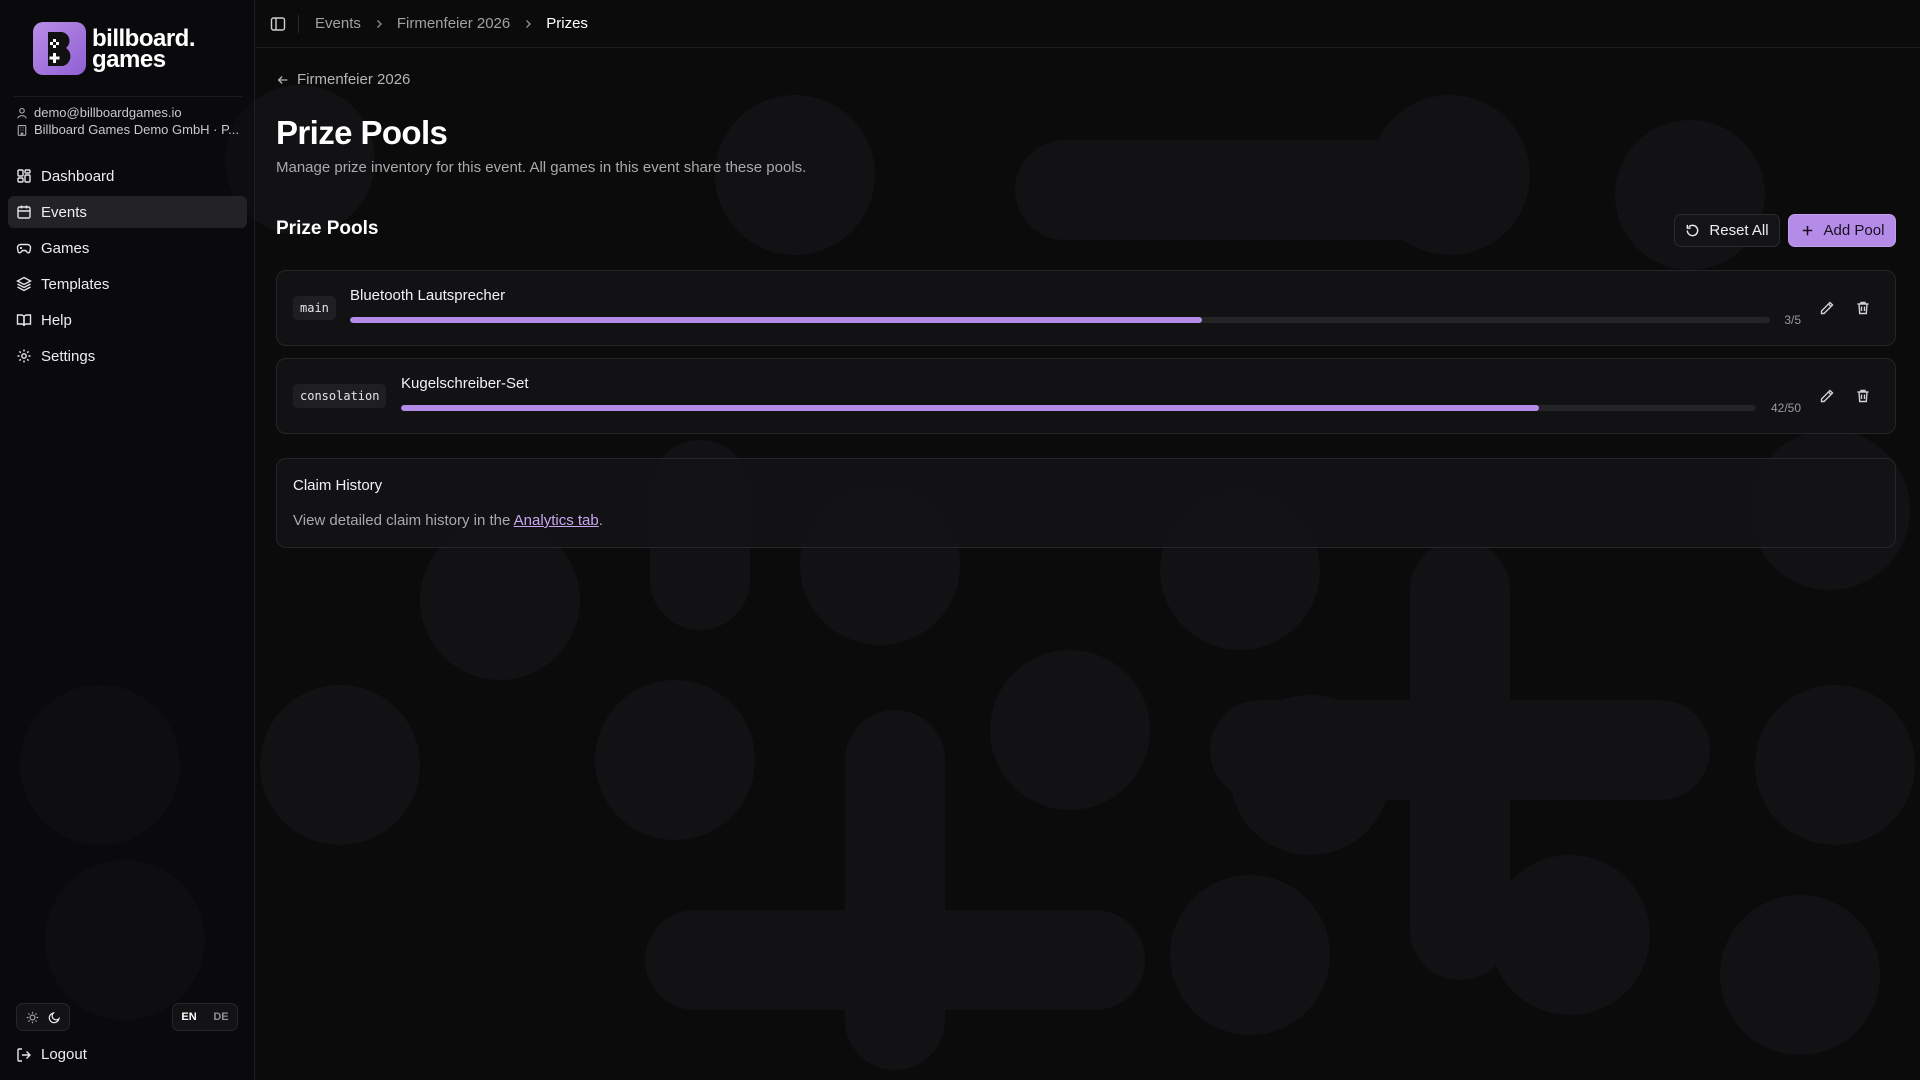 The image size is (1920, 1080). What do you see at coordinates (24, 320) in the screenshot?
I see `book-icon` at bounding box center [24, 320].